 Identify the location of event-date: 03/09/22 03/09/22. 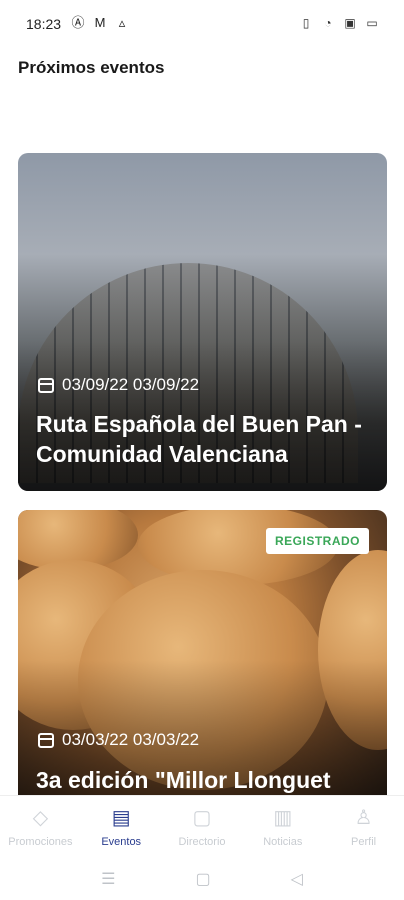
(118, 385).